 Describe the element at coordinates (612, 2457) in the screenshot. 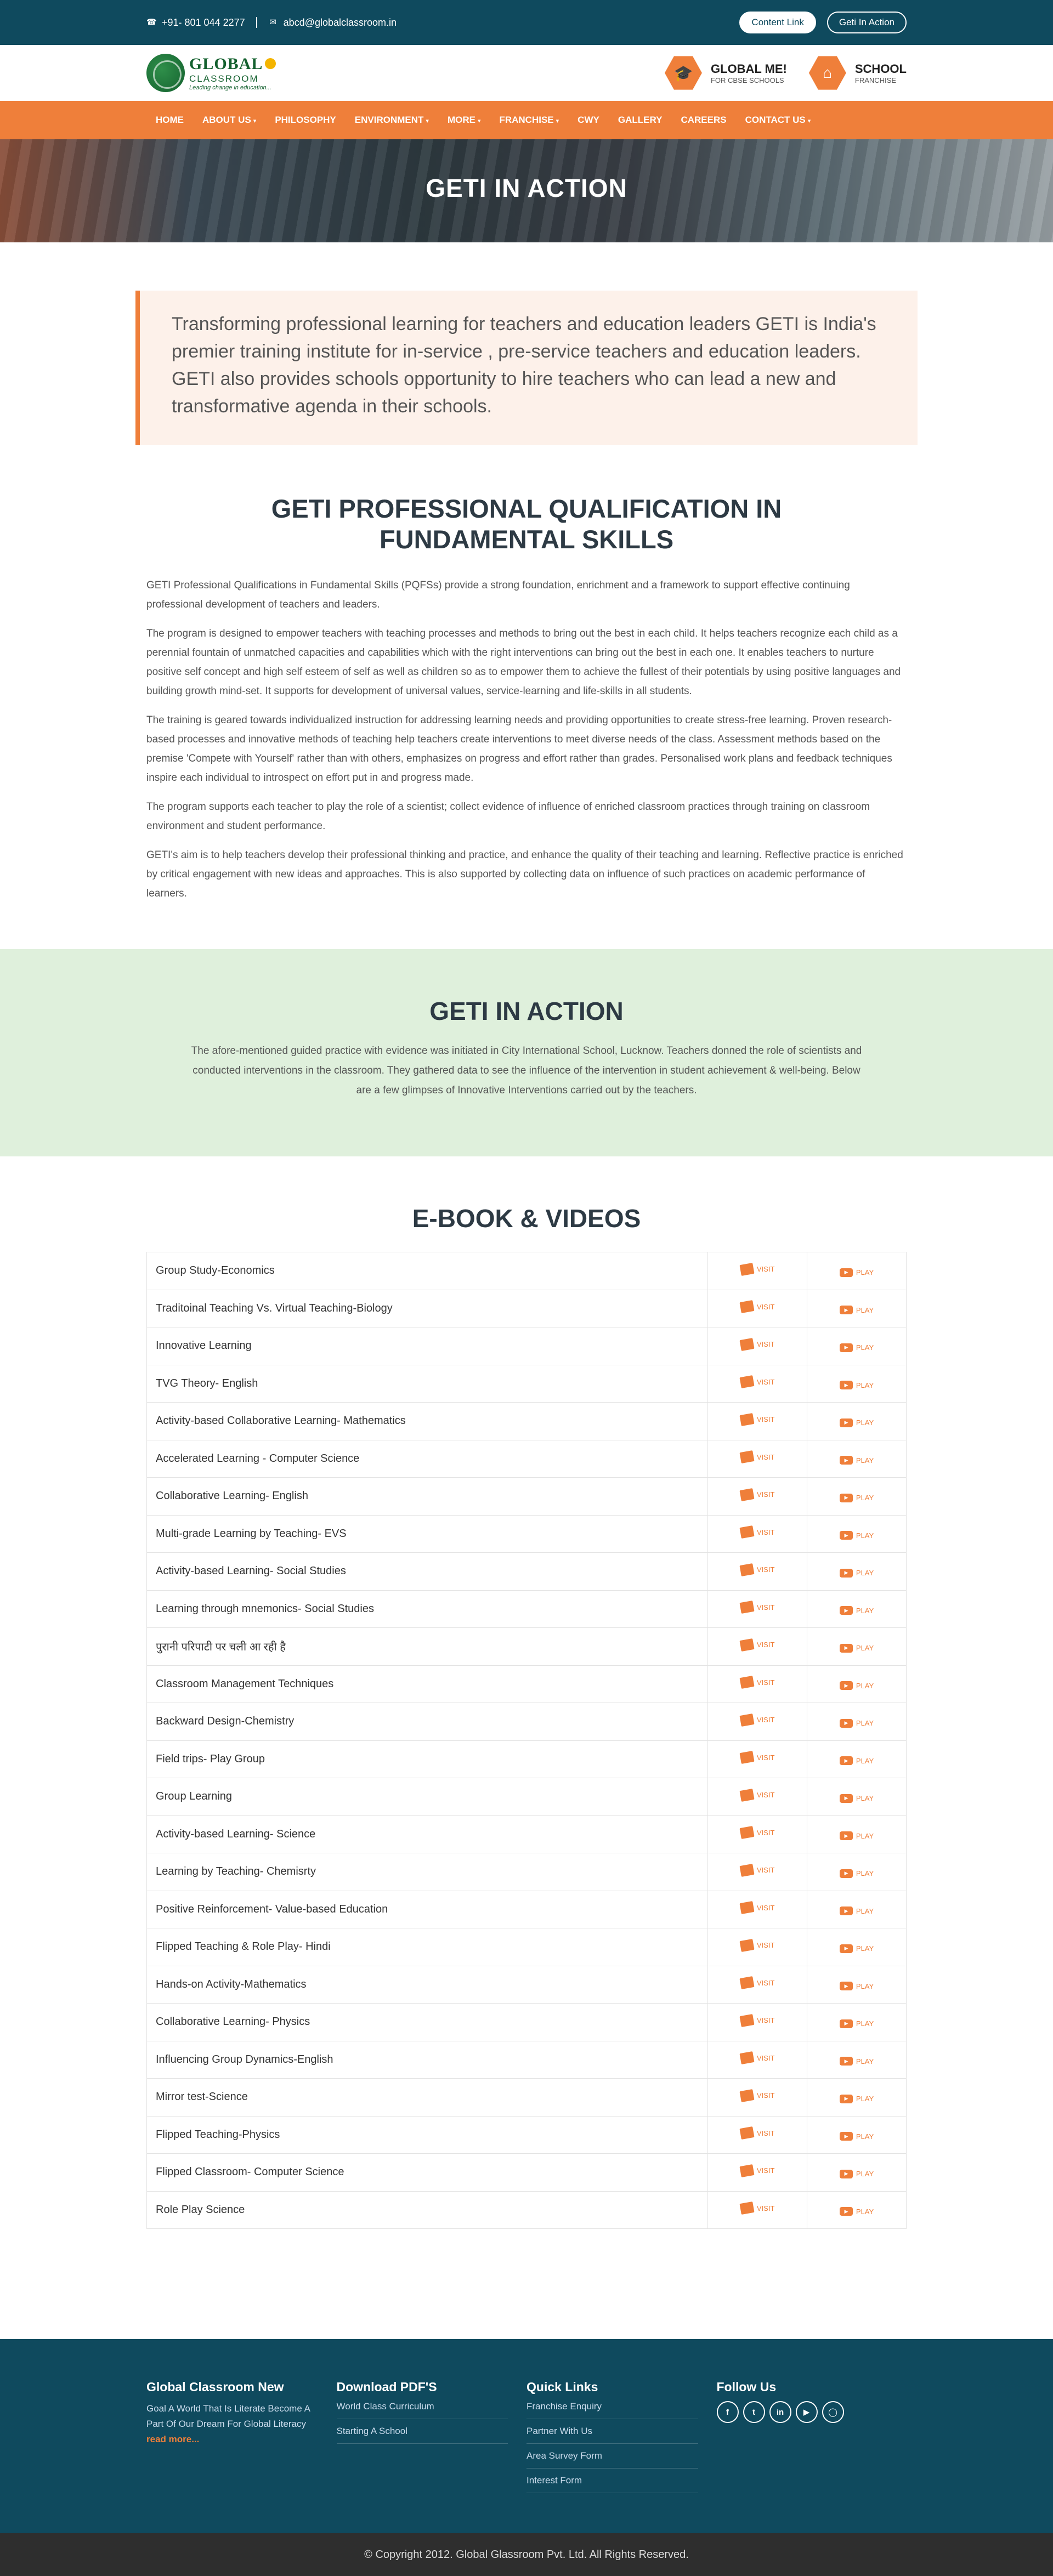

I see `footer-link: Area Survey Form` at that location.